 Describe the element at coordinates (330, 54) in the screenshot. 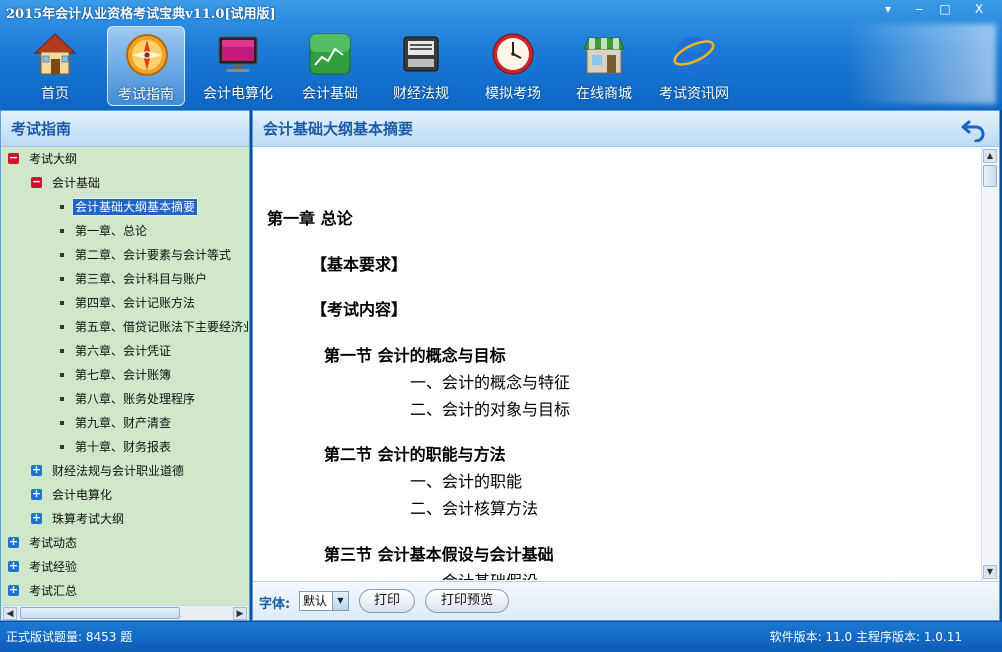

I see `chart-board-icon` at that location.